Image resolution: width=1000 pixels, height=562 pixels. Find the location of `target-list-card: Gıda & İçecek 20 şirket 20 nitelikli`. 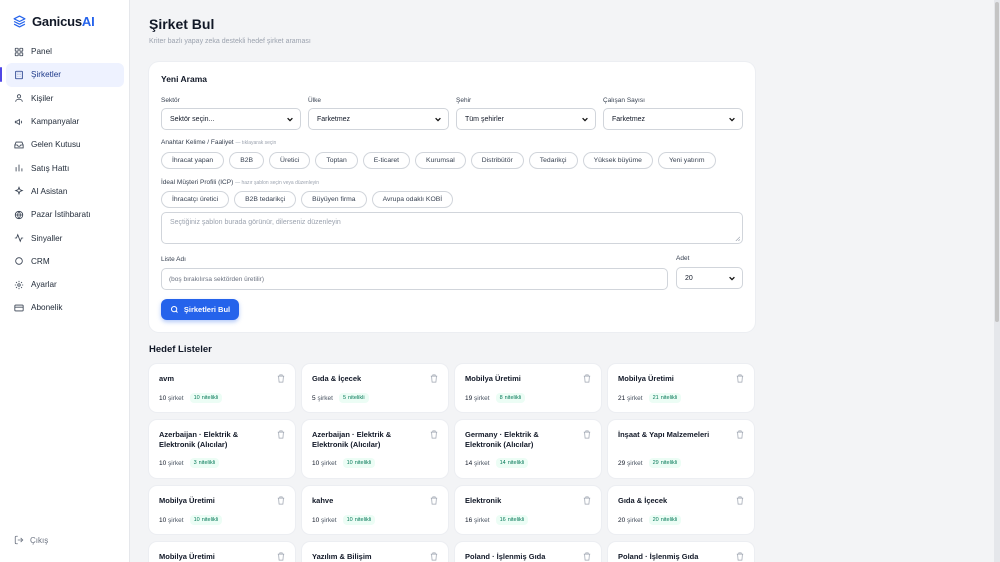

target-list-card: Gıda & İçecek 20 şirket 20 nitelikli is located at coordinates (681, 510).